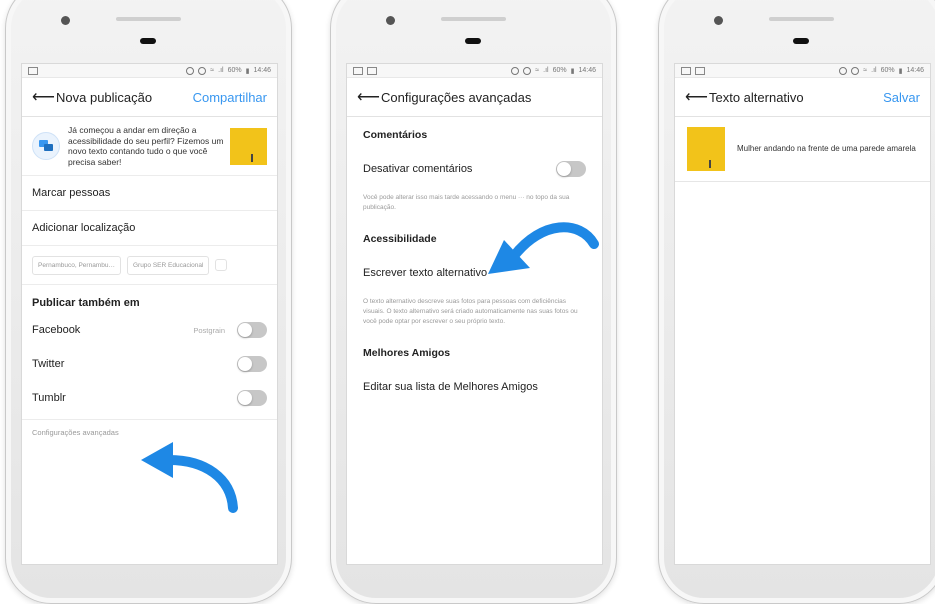 The height and width of the screenshot is (604, 935). Describe the element at coordinates (221, 265) in the screenshot. I see `location-chip-more` at that location.